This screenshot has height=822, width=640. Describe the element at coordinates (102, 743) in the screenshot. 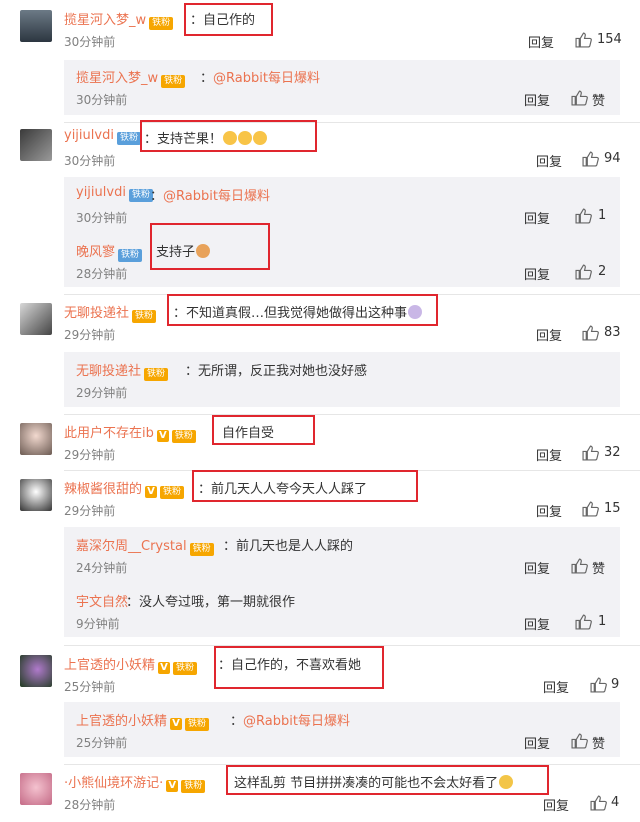

I see `reply-time: 25分钟前` at that location.